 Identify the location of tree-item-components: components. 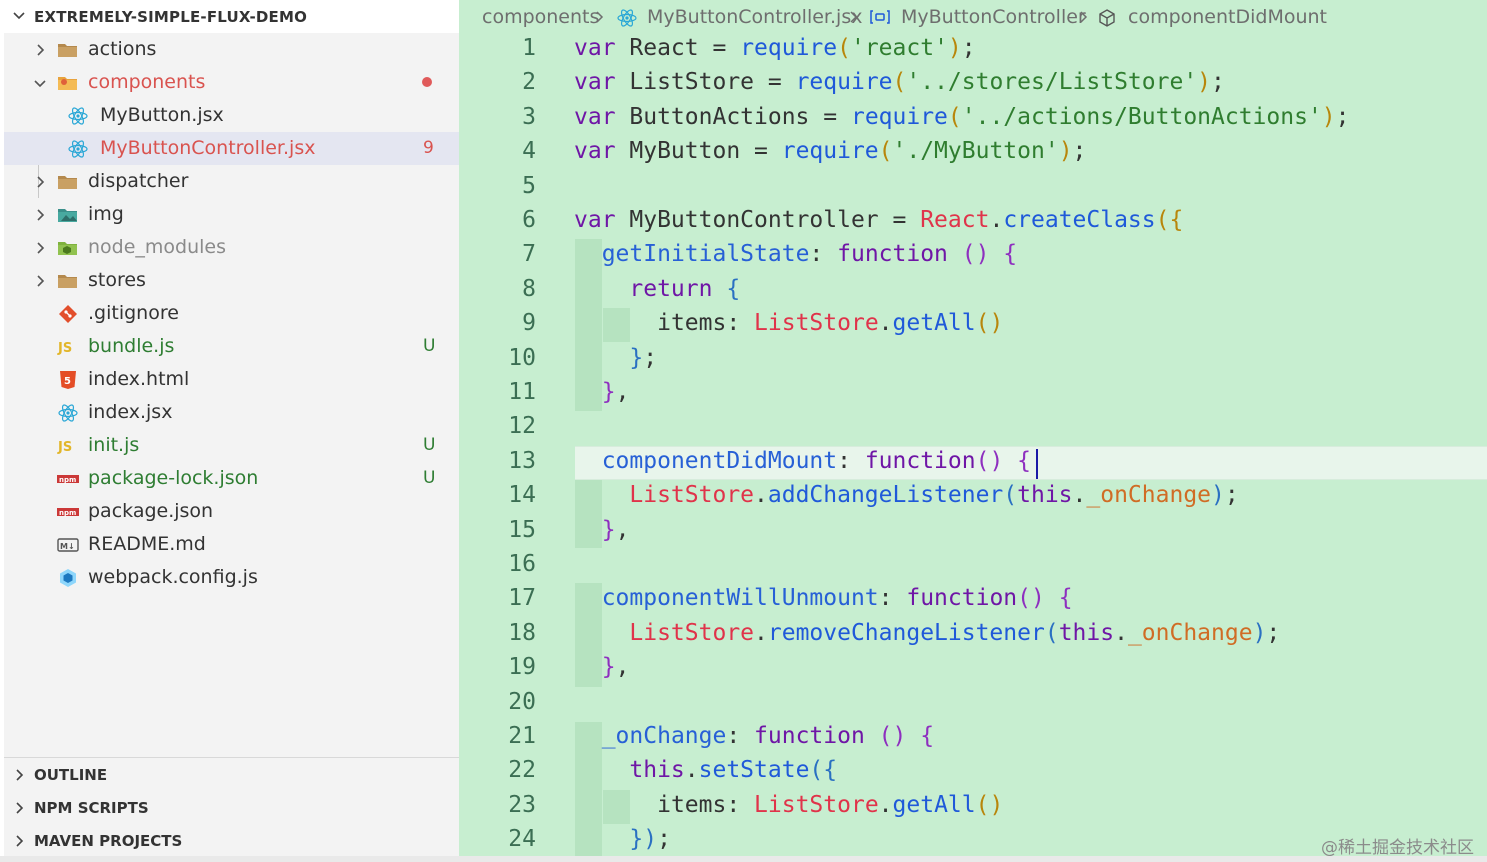
(231, 82).